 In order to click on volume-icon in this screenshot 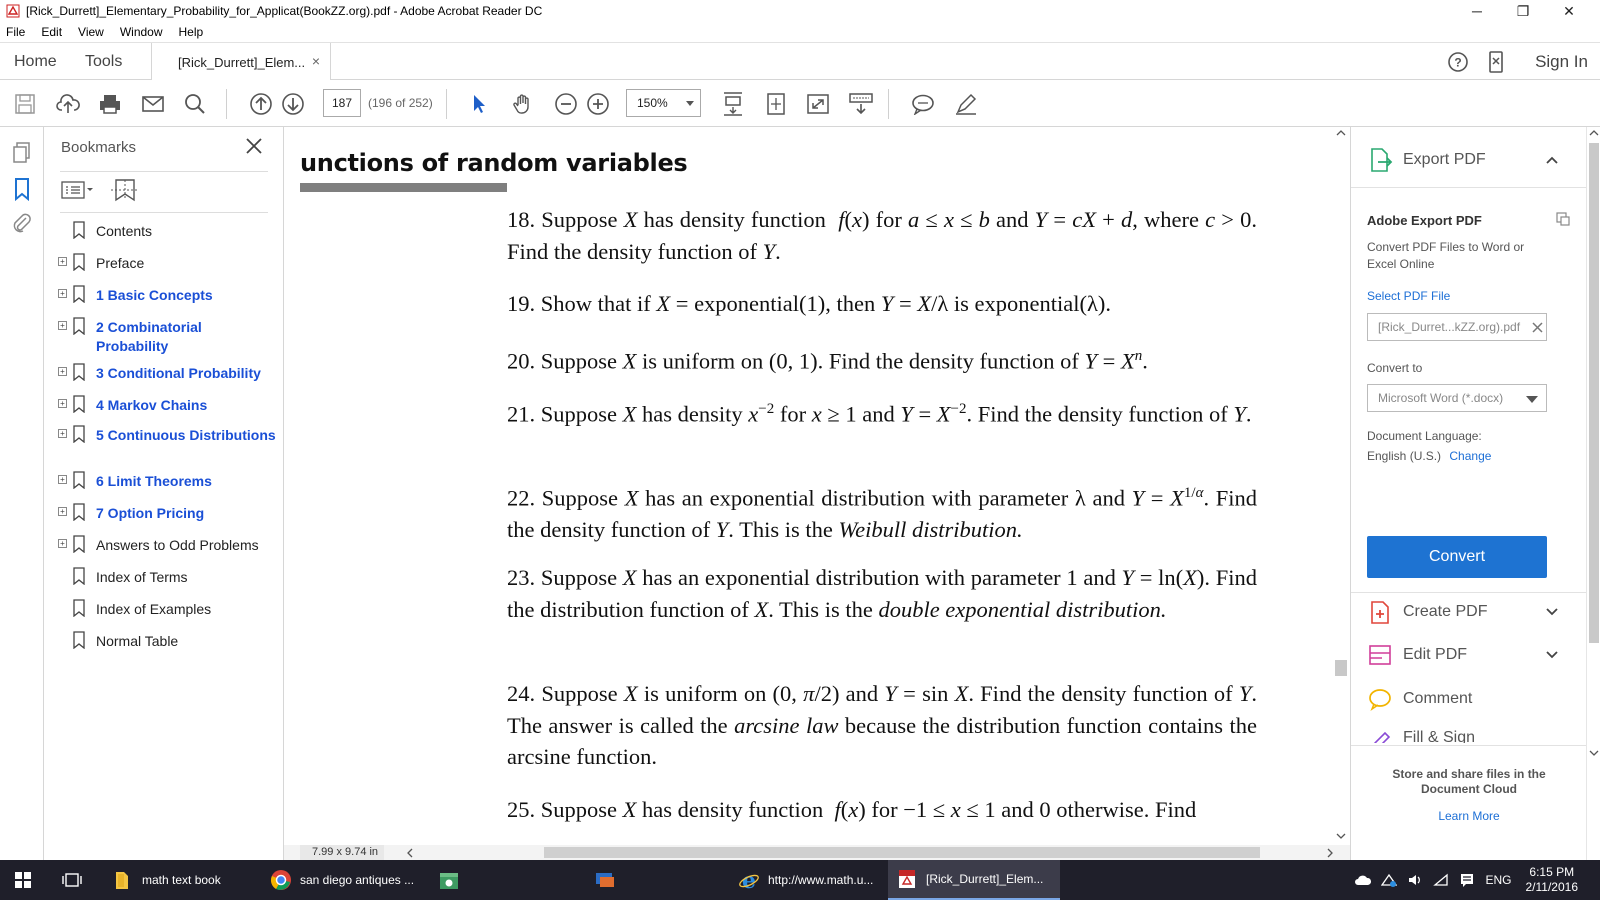, I will do `click(1415, 880)`.